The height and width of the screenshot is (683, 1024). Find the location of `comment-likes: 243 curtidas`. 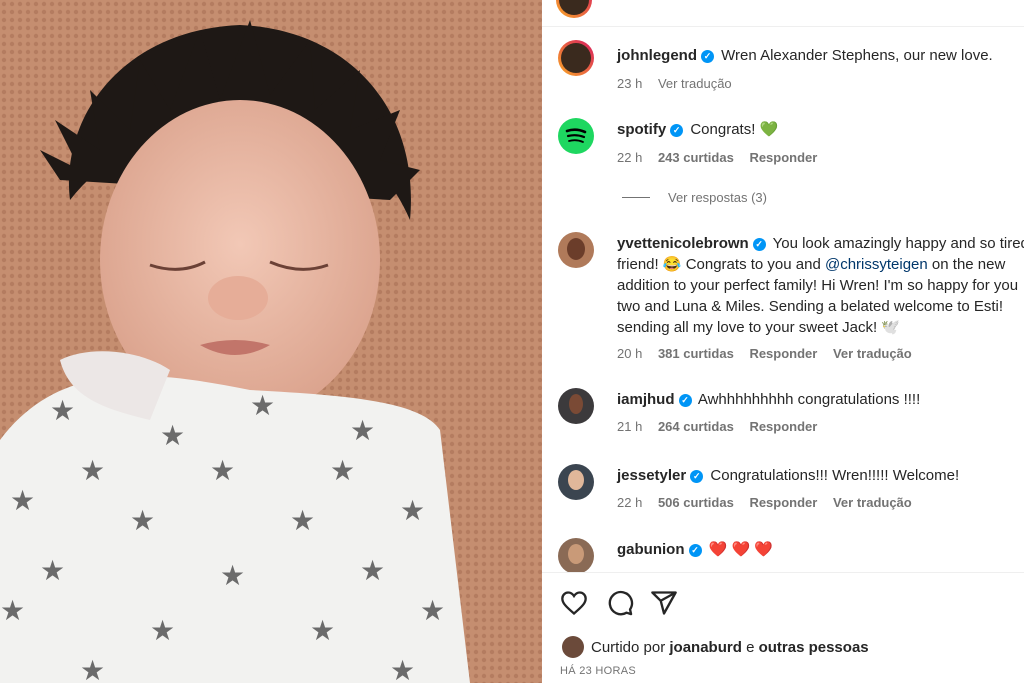

comment-likes: 243 curtidas is located at coordinates (696, 157).